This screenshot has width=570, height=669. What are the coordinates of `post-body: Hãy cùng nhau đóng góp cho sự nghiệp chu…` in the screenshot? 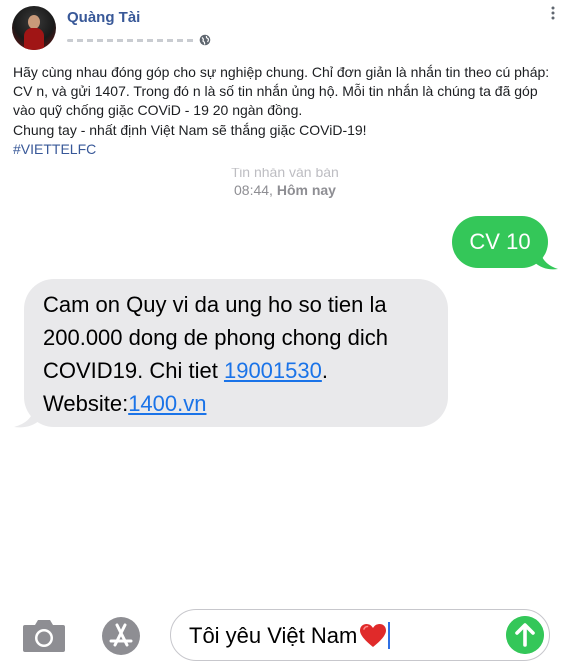 It's located at (285, 111).